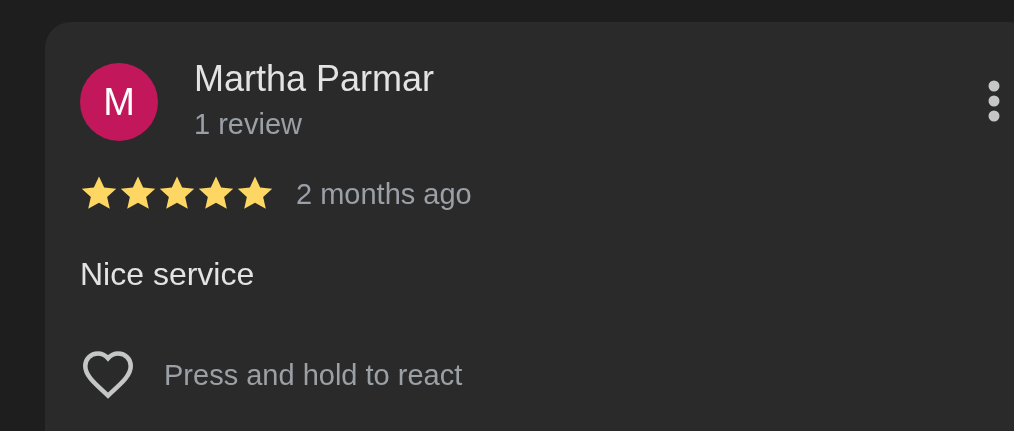 This screenshot has width=1014, height=431. Describe the element at coordinates (994, 101) in the screenshot. I see `more-options-icon` at that location.